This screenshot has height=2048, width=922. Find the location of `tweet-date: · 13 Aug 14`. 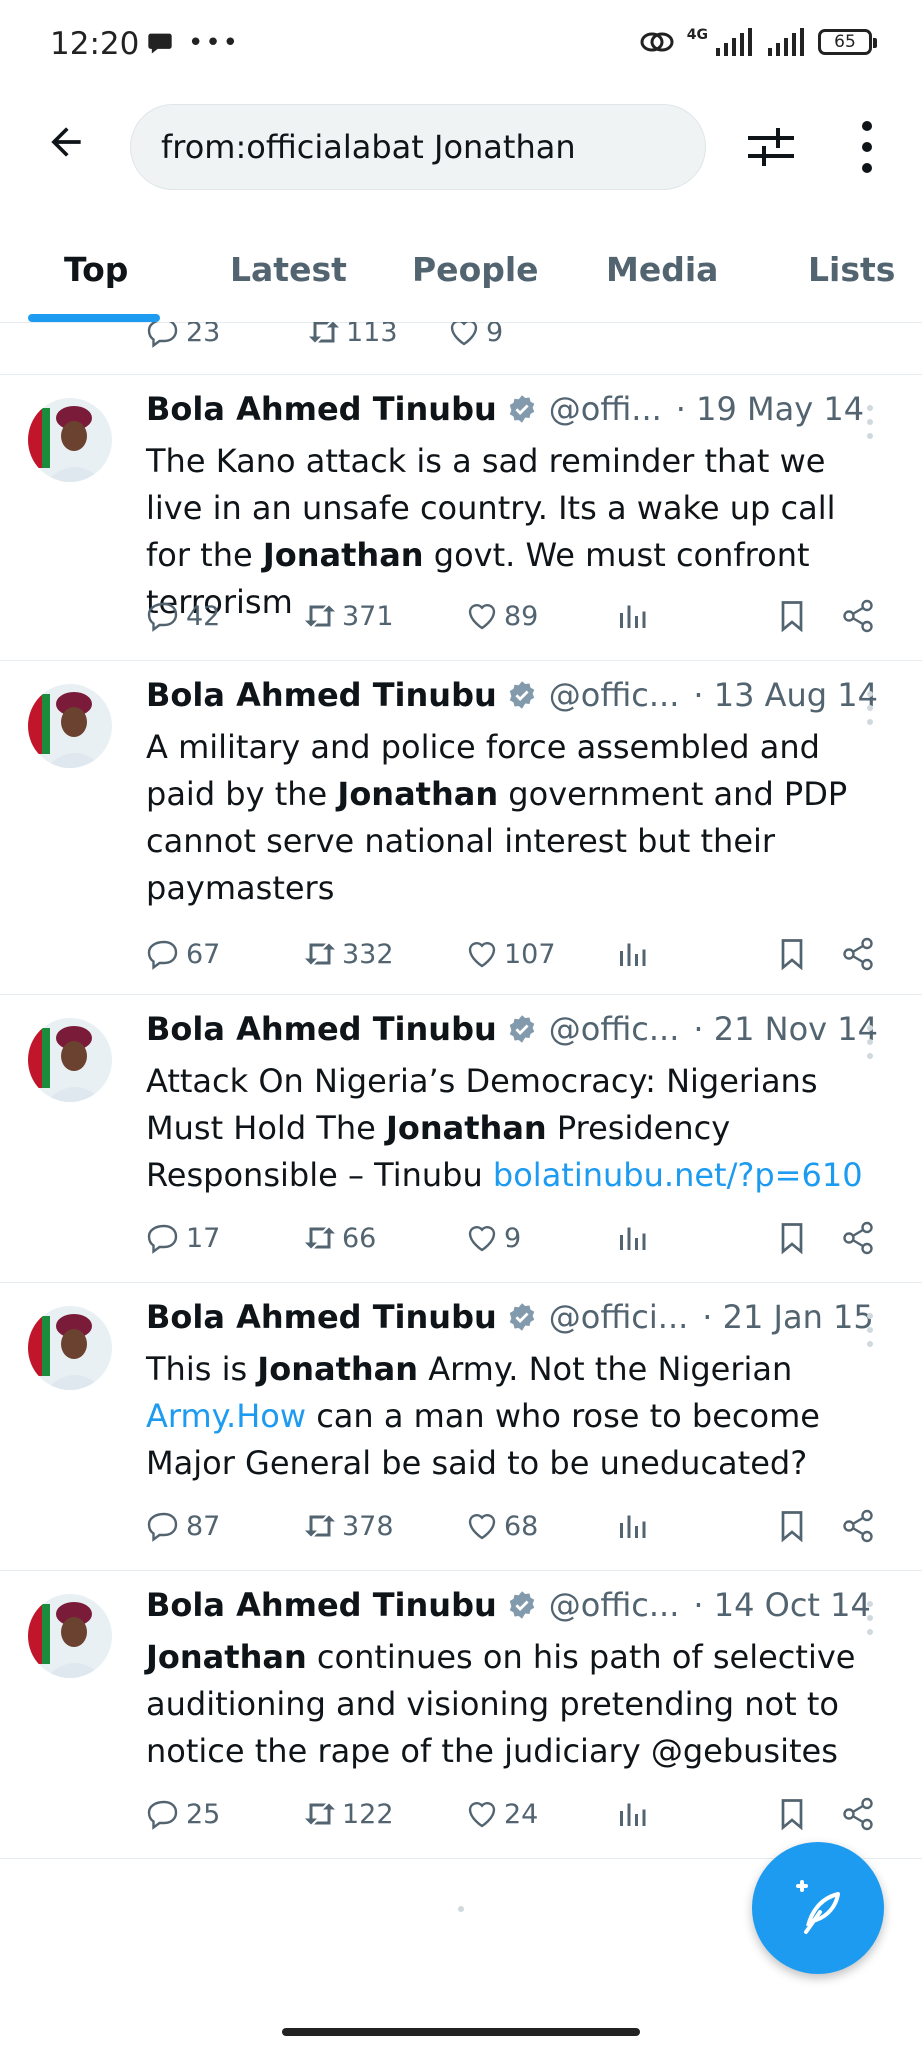

tweet-date: · 13 Aug 14 is located at coordinates (785, 695).